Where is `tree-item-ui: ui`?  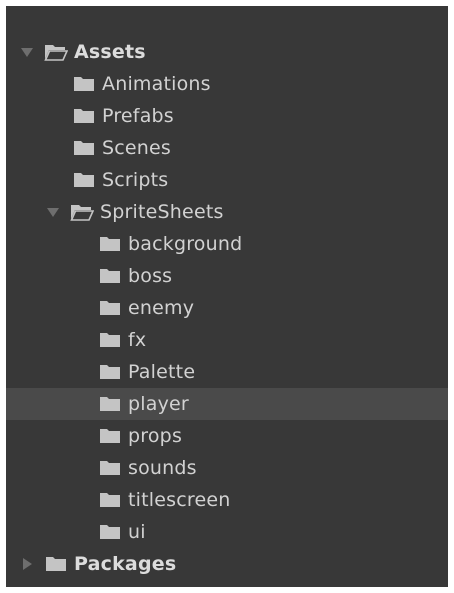 tree-item-ui: ui is located at coordinates (227, 532).